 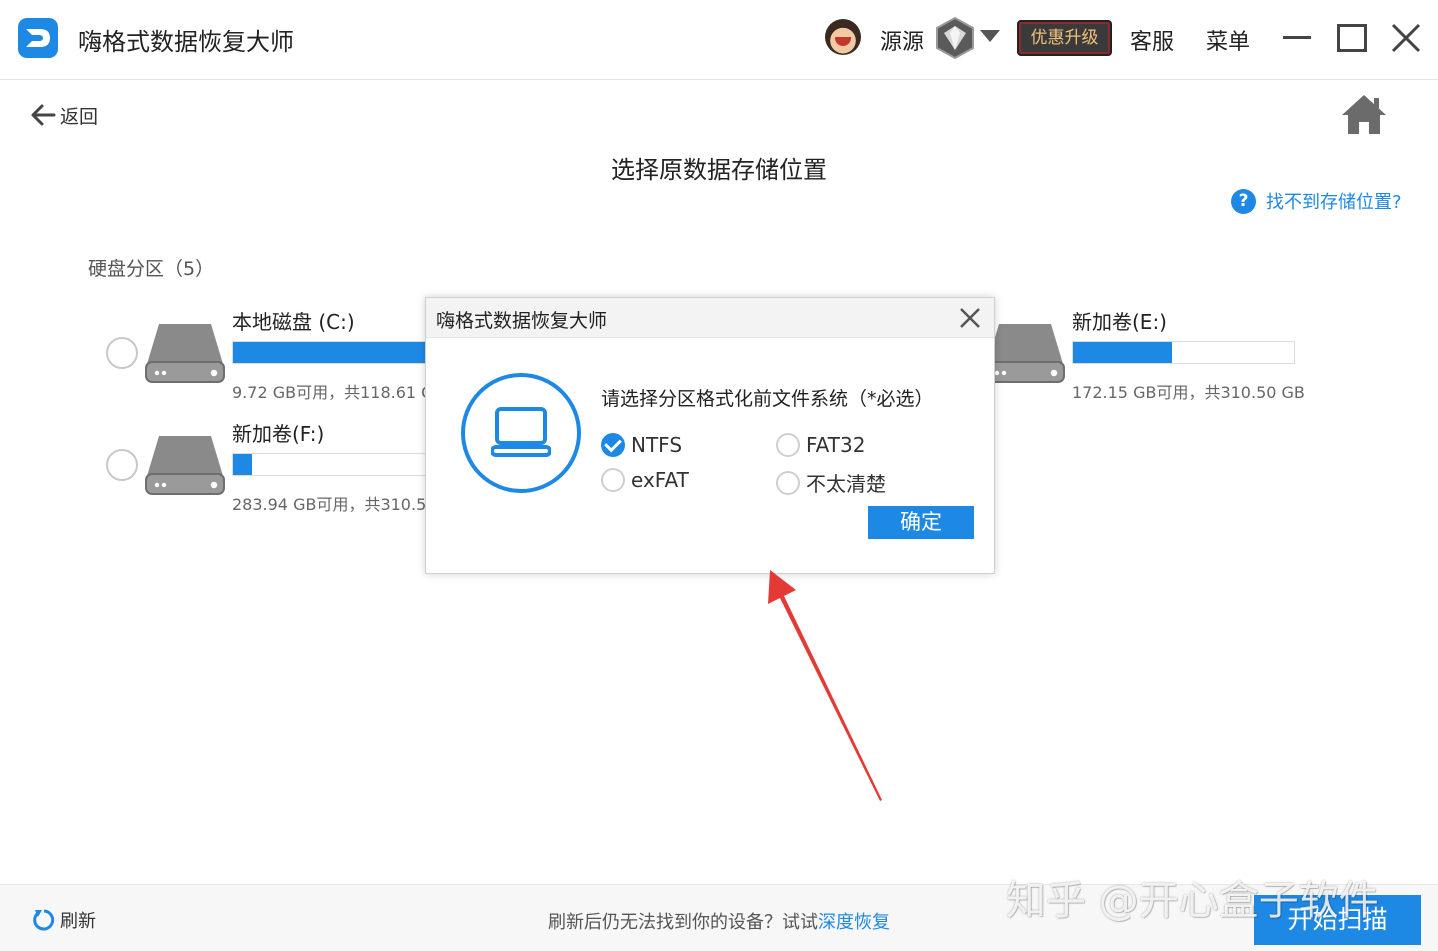 What do you see at coordinates (657, 445) in the screenshot?
I see `option-label: NTFS` at bounding box center [657, 445].